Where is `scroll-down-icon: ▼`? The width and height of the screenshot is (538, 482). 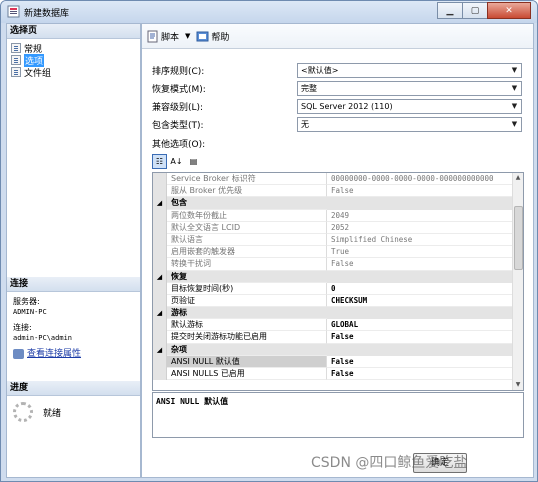
scroll-down-icon: ▼ is located at coordinates (518, 385).